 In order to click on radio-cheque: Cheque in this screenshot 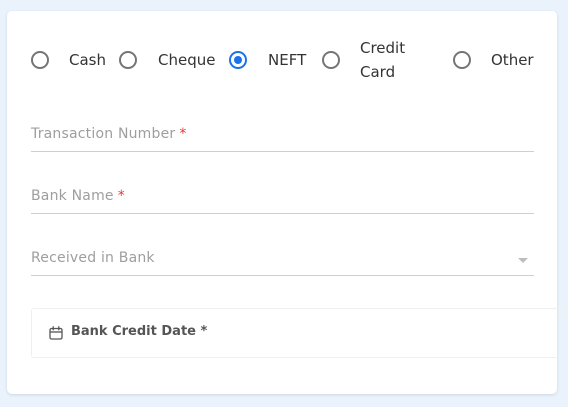, I will do `click(169, 60)`.